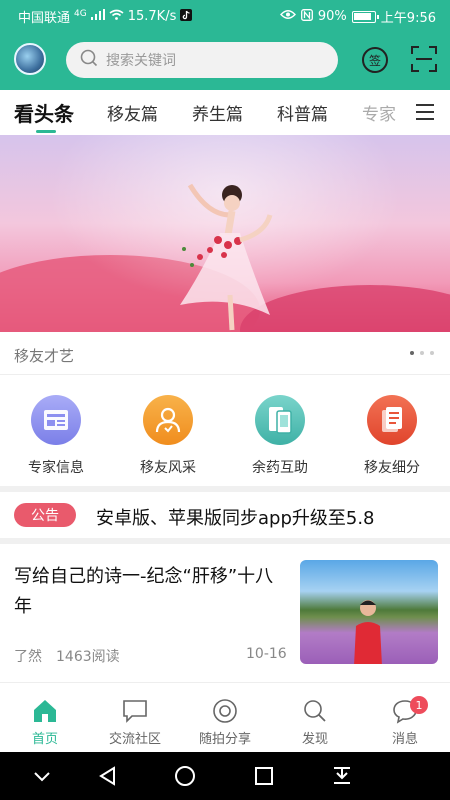  I want to click on system-navigation-bar, so click(225, 776).